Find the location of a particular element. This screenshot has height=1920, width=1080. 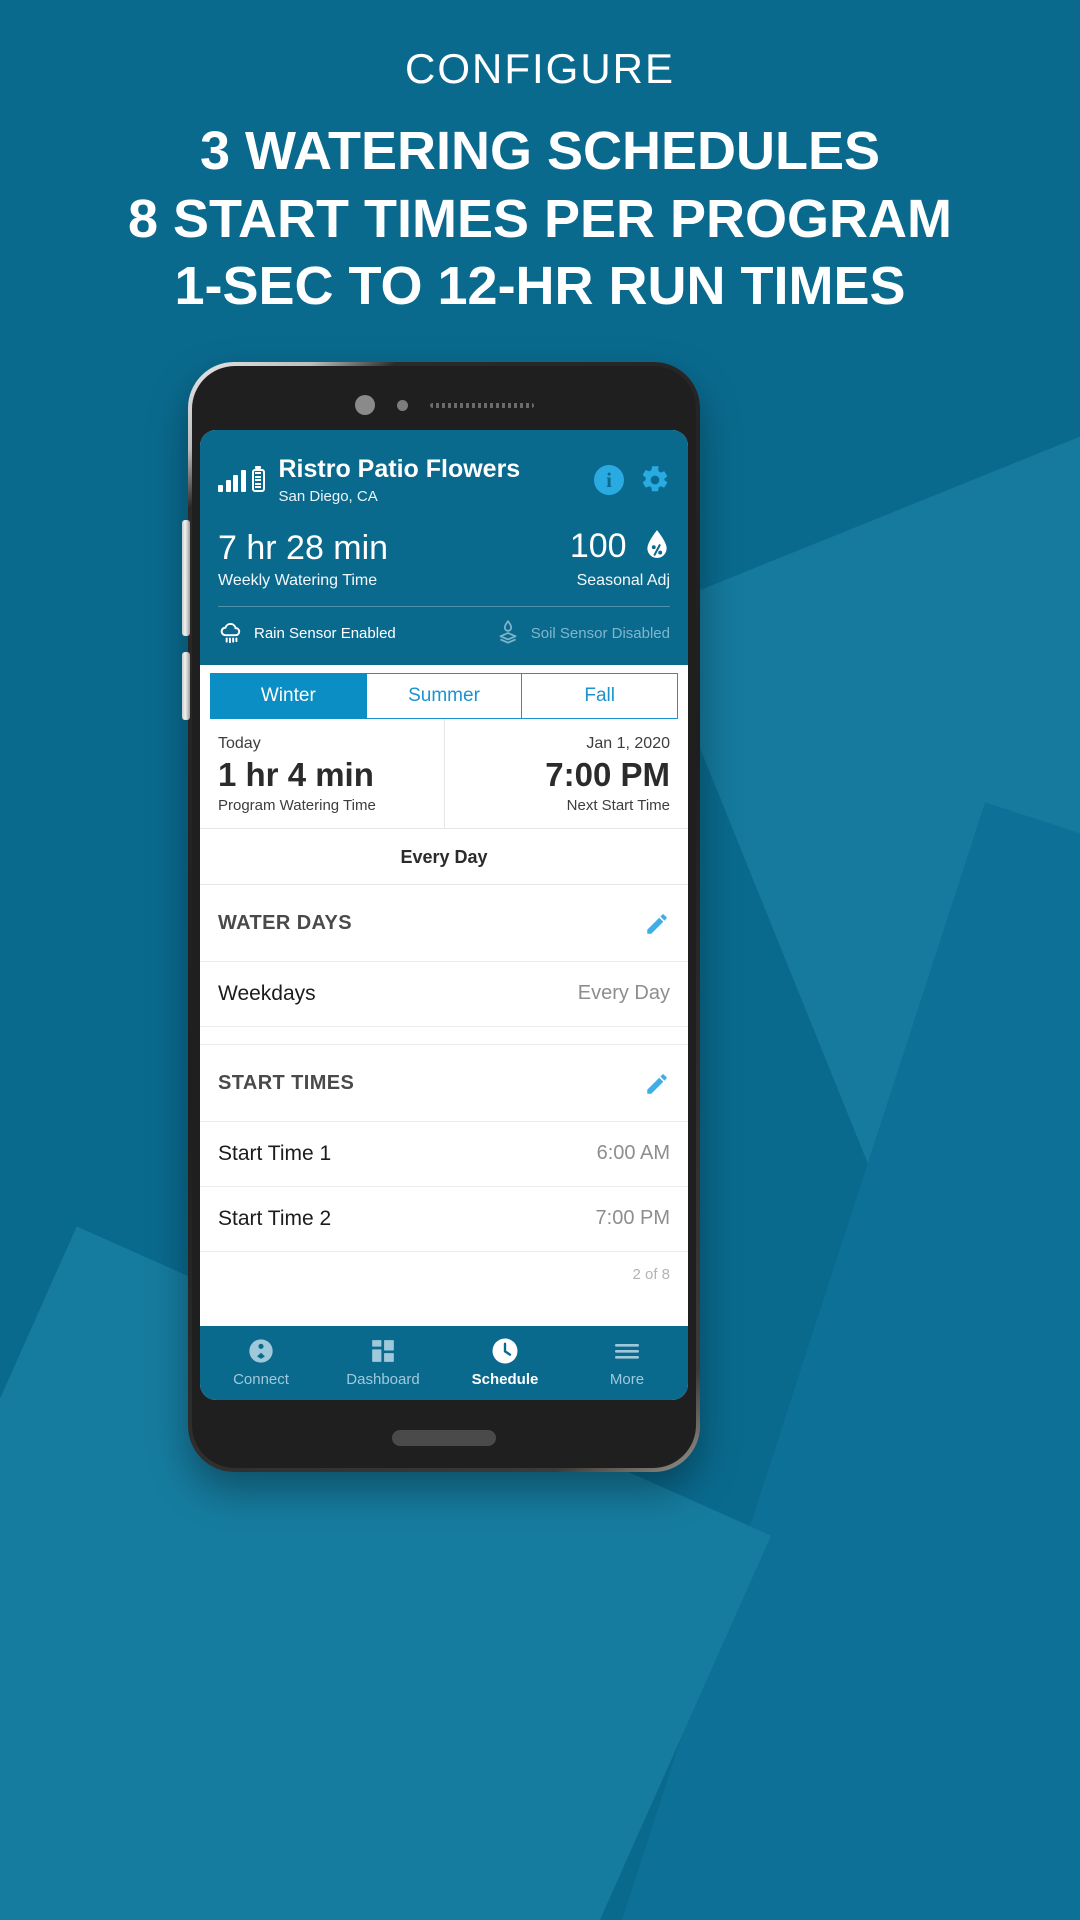

earpiece-speaker is located at coordinates (481, 405).